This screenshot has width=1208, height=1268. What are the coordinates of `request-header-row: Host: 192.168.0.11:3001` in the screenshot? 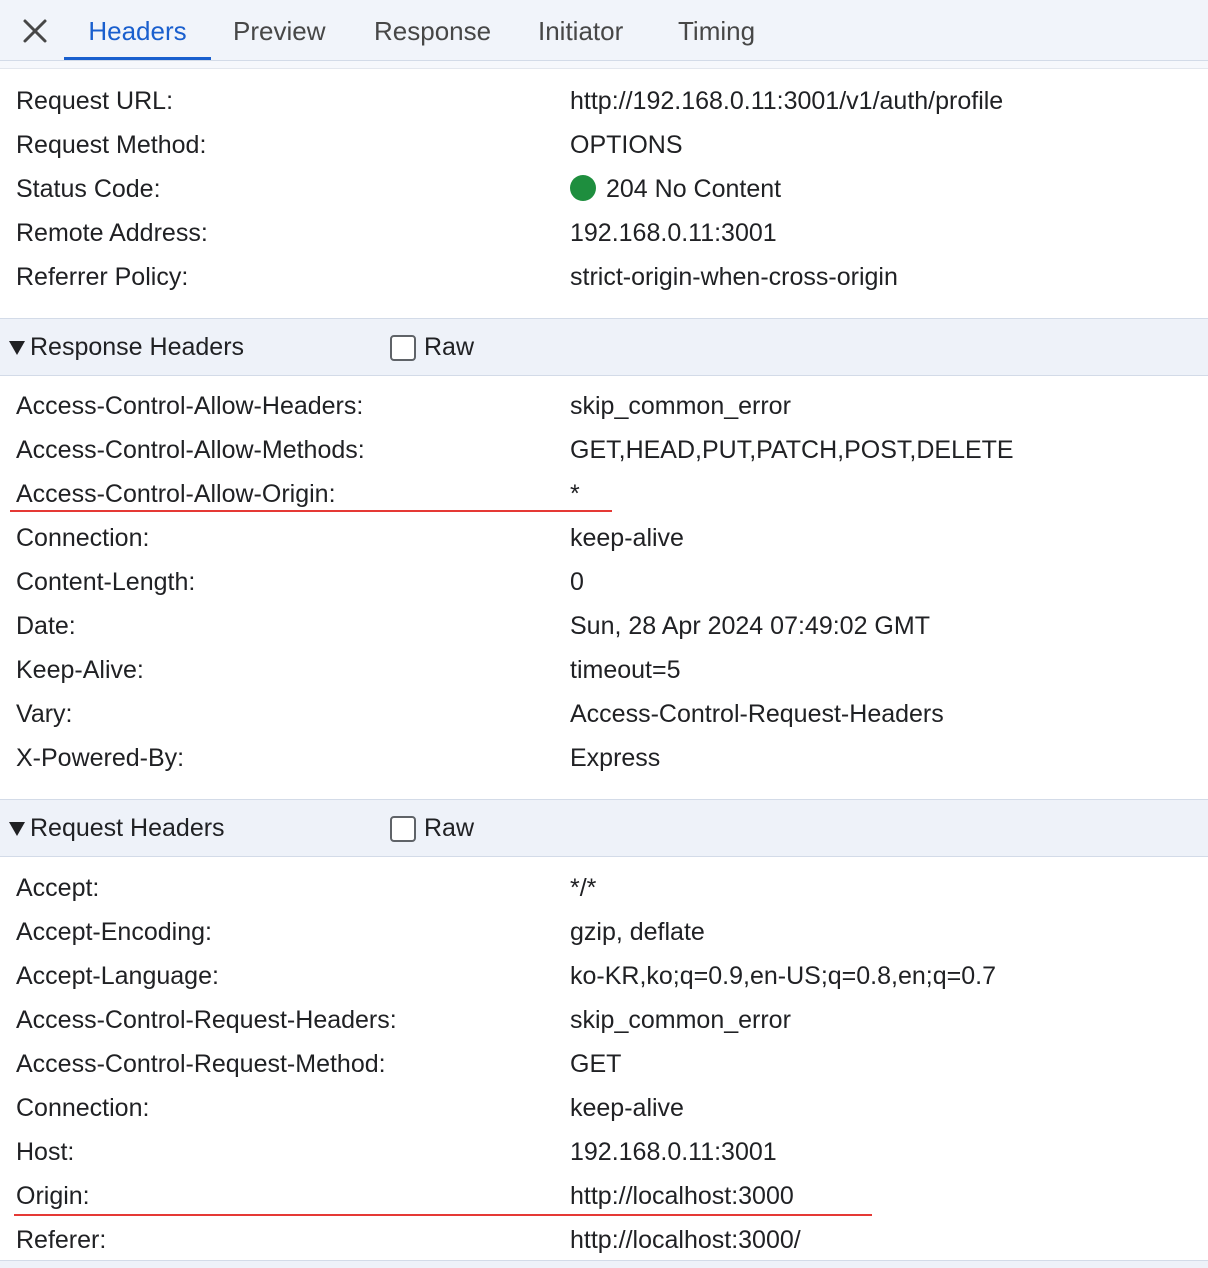 It's located at (604, 1150).